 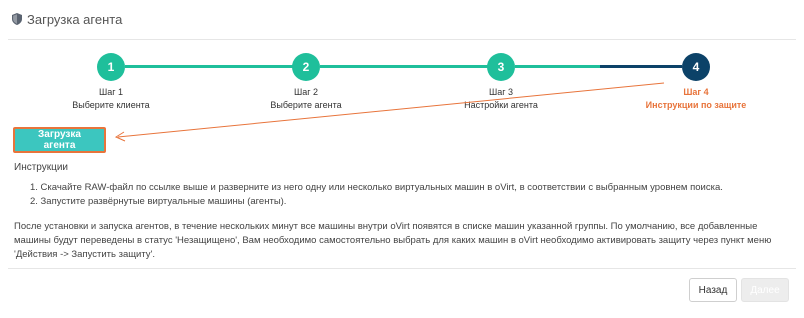 I want to click on step-2-circle: 2, so click(x=306, y=67).